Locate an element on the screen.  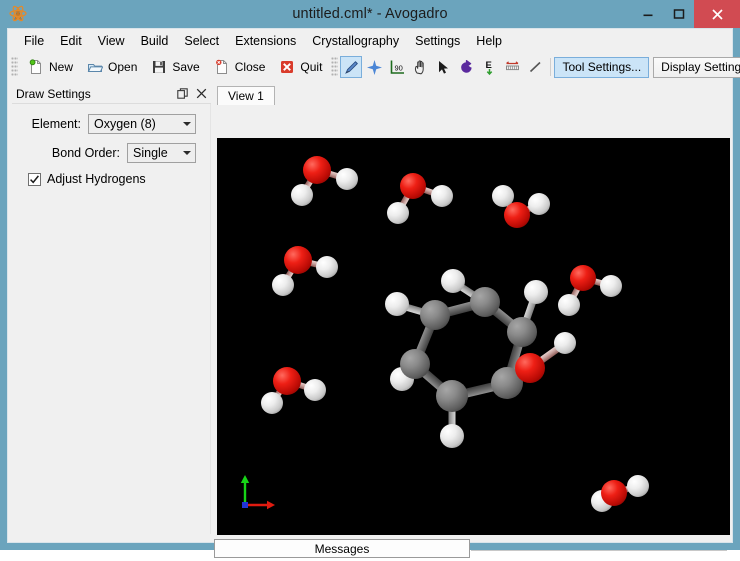
rotate-arrow-icon is located at coordinates (466, 67).